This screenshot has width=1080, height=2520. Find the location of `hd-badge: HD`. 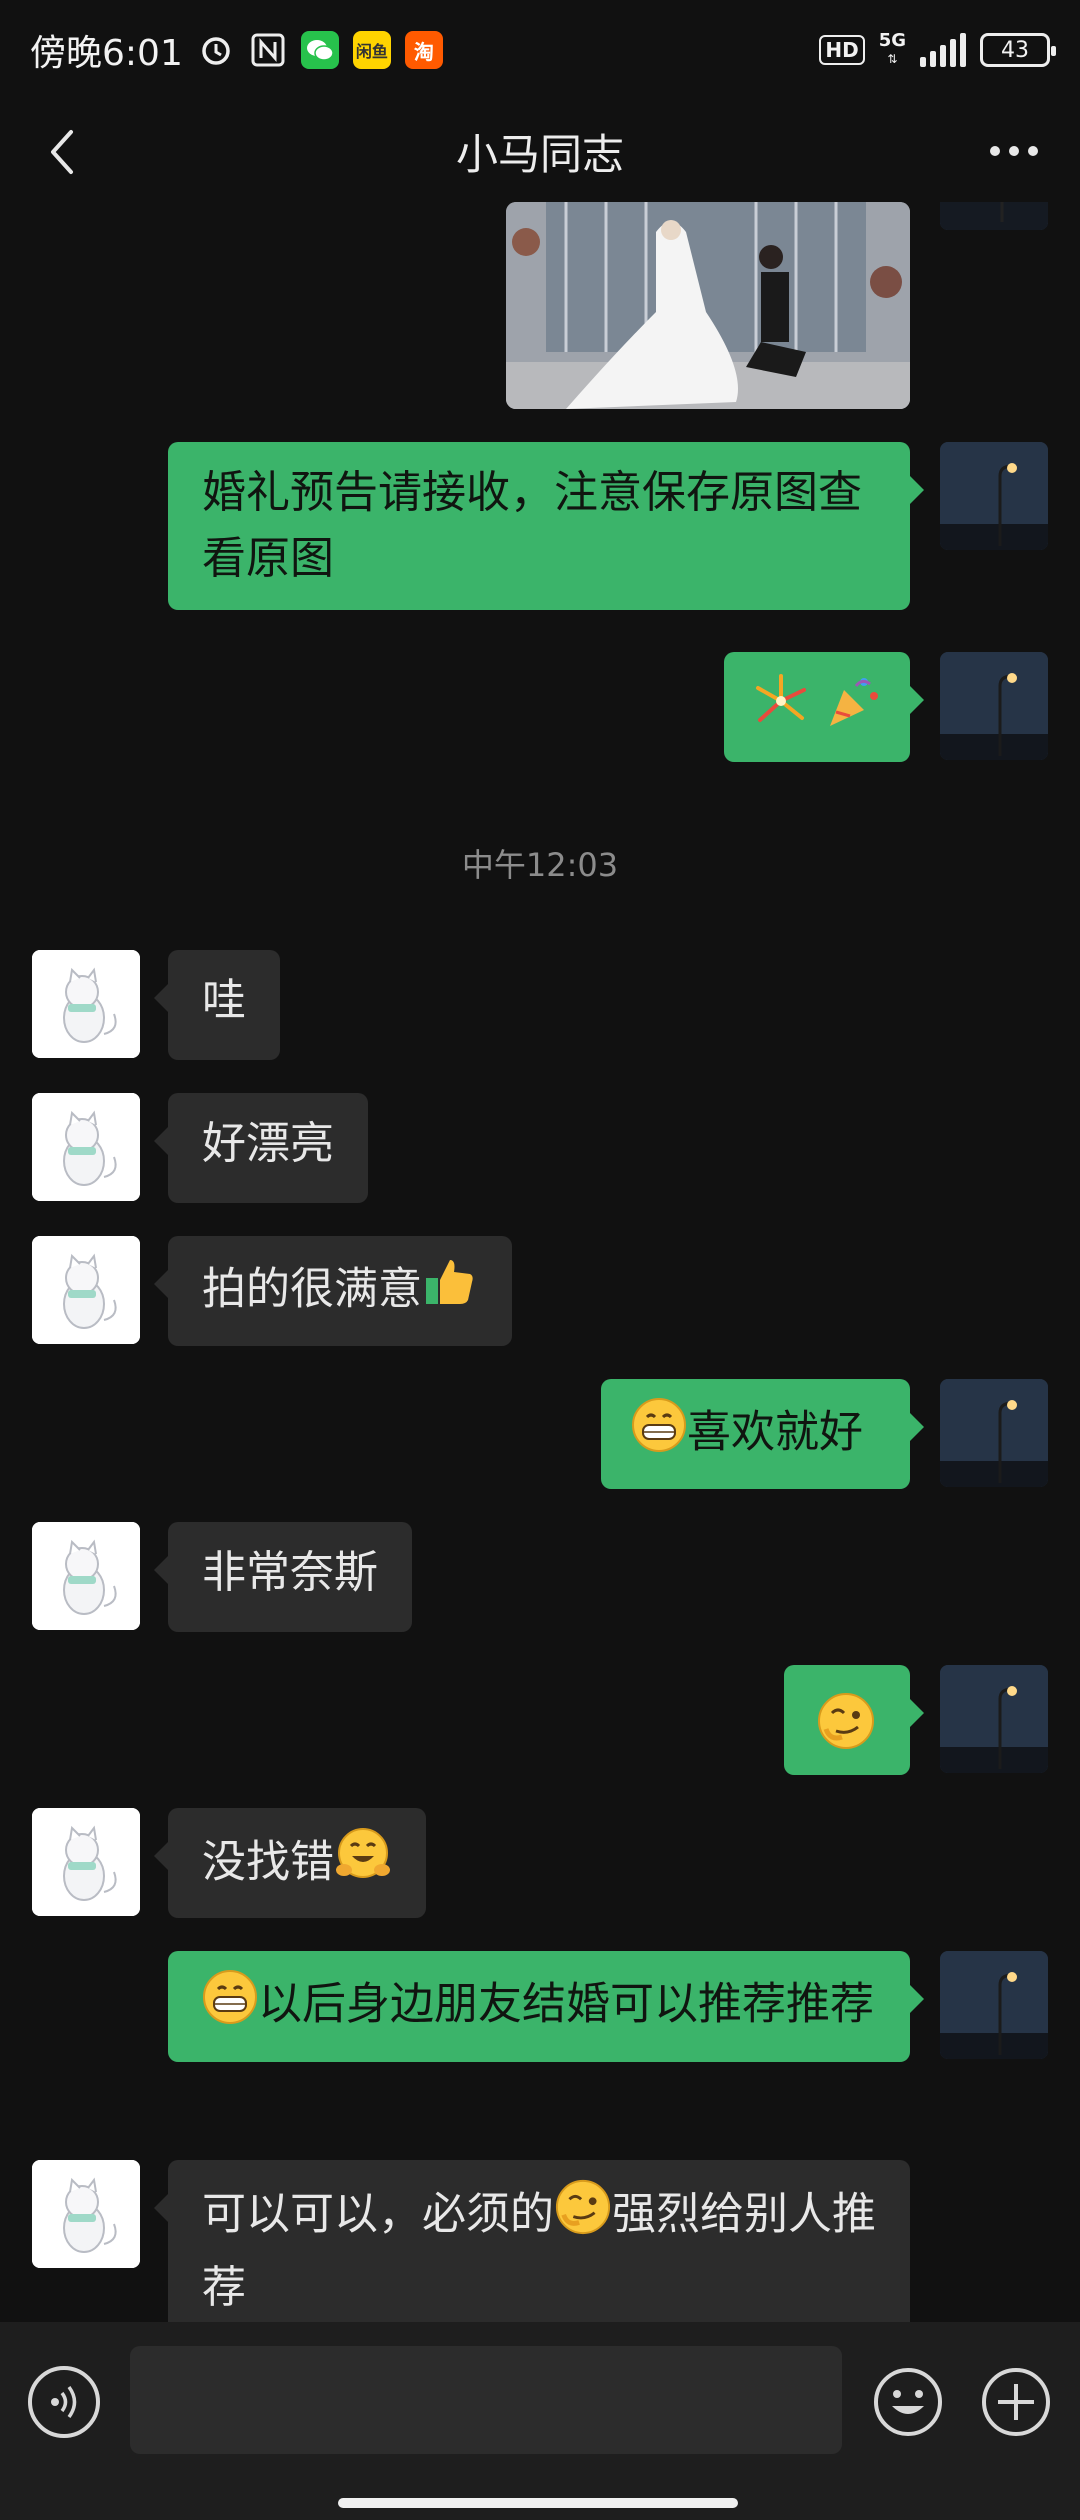

hd-badge: HD is located at coordinates (842, 50).